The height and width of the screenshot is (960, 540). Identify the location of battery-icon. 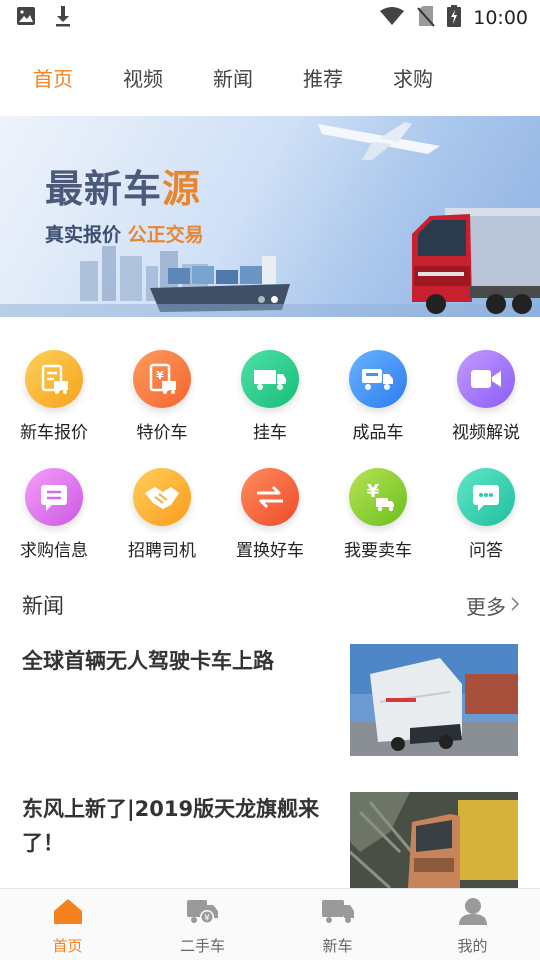
(454, 18).